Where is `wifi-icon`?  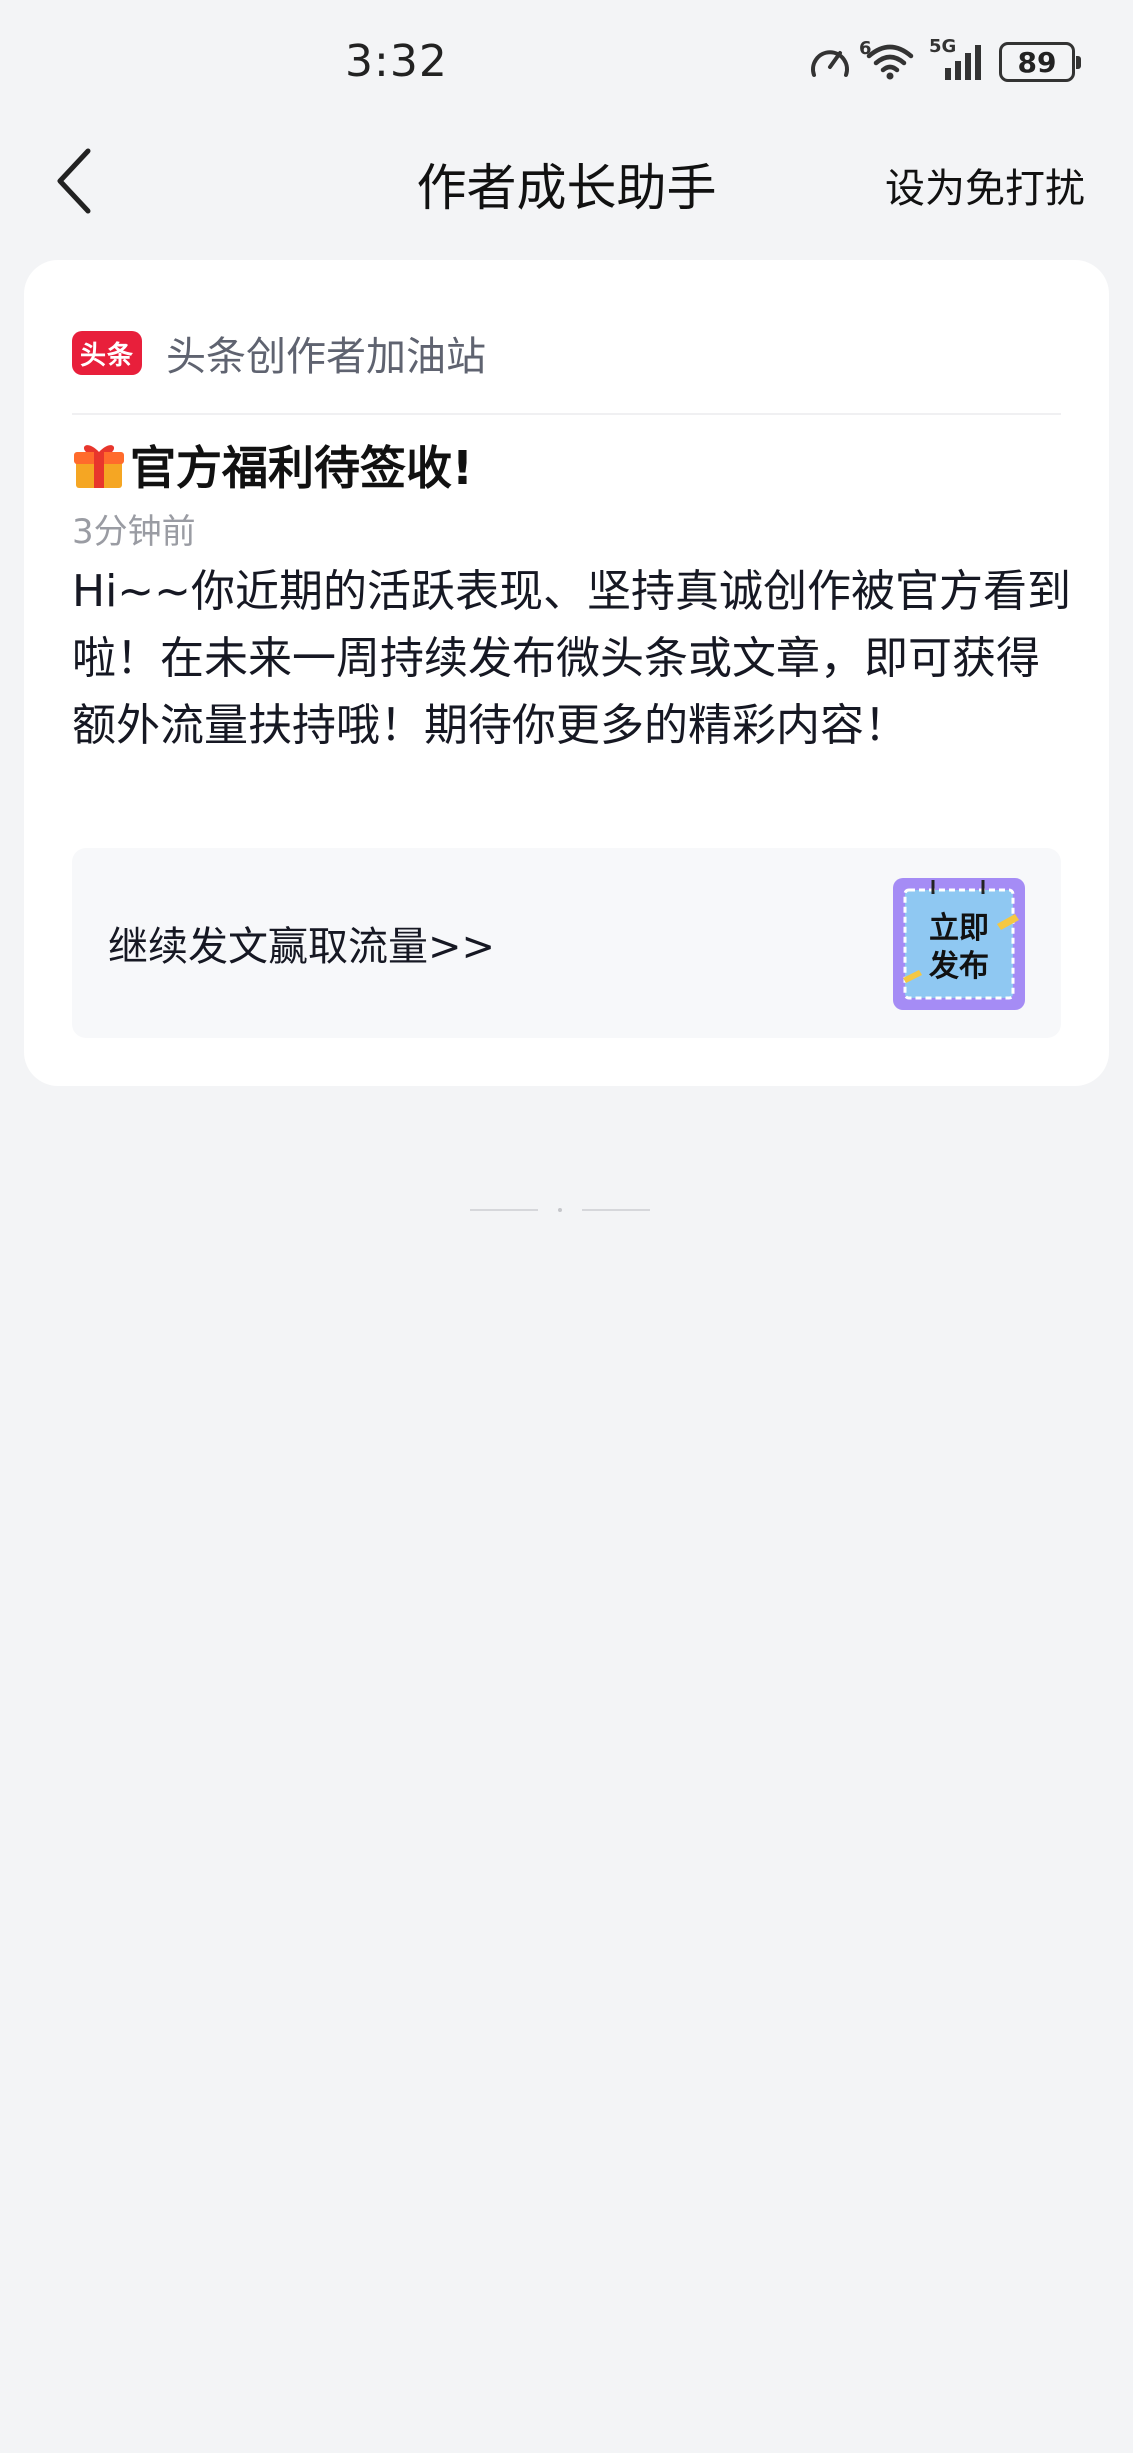 wifi-icon is located at coordinates (890, 62).